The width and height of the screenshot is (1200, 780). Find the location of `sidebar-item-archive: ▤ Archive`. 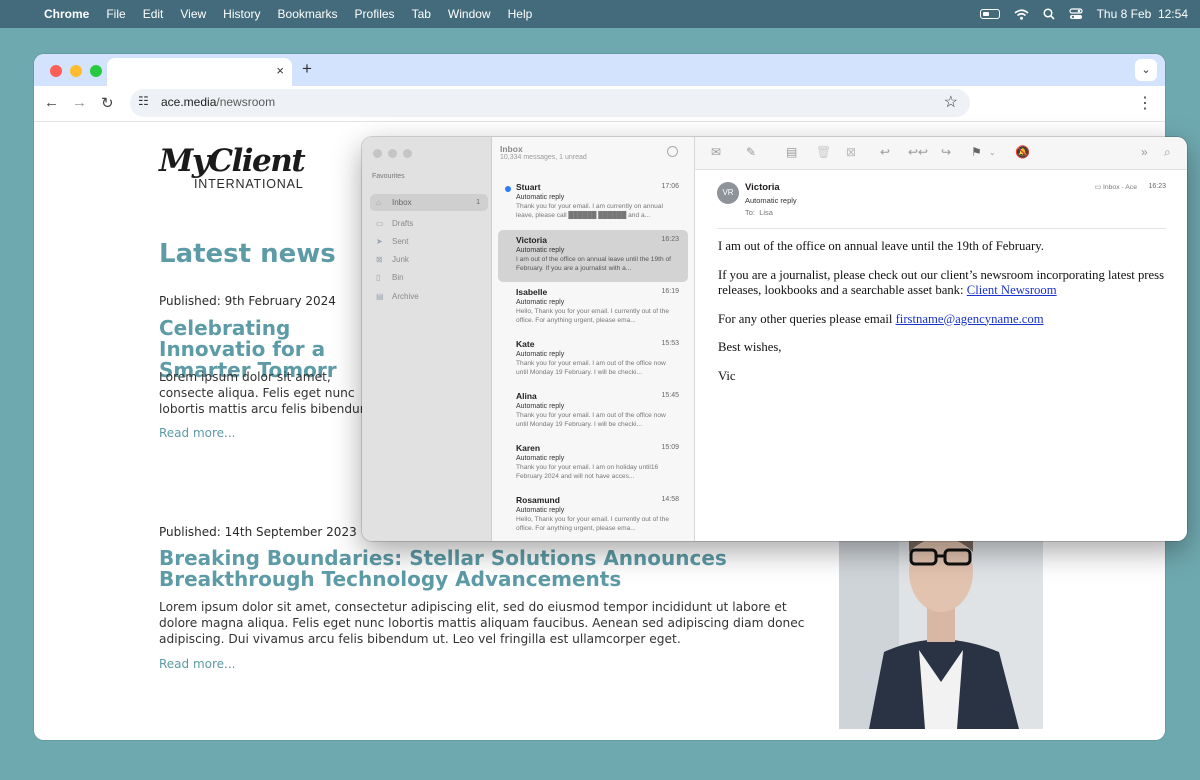

sidebar-item-archive: ▤ Archive is located at coordinates (429, 296).